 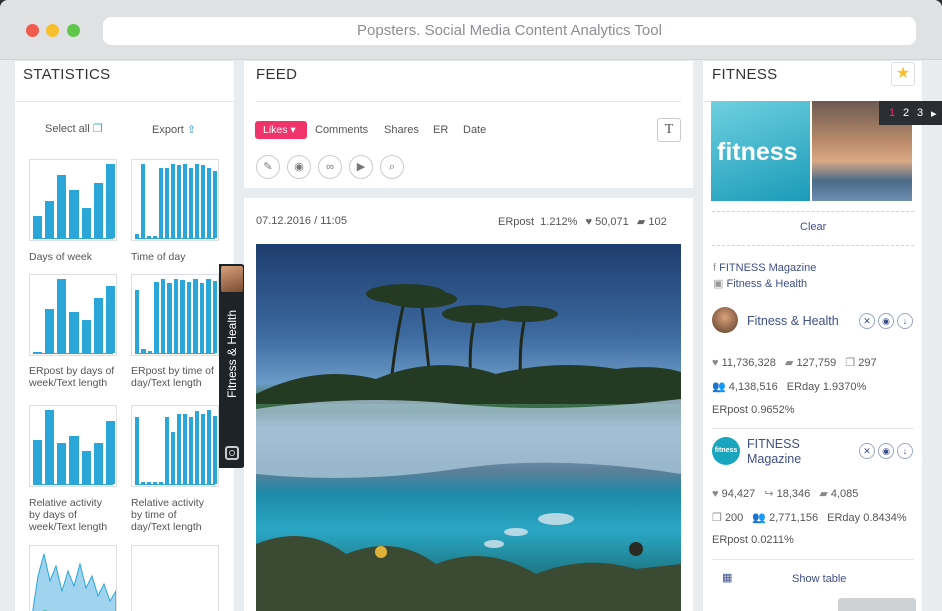 What do you see at coordinates (903, 74) in the screenshot?
I see `favorite-star-button: ★` at bounding box center [903, 74].